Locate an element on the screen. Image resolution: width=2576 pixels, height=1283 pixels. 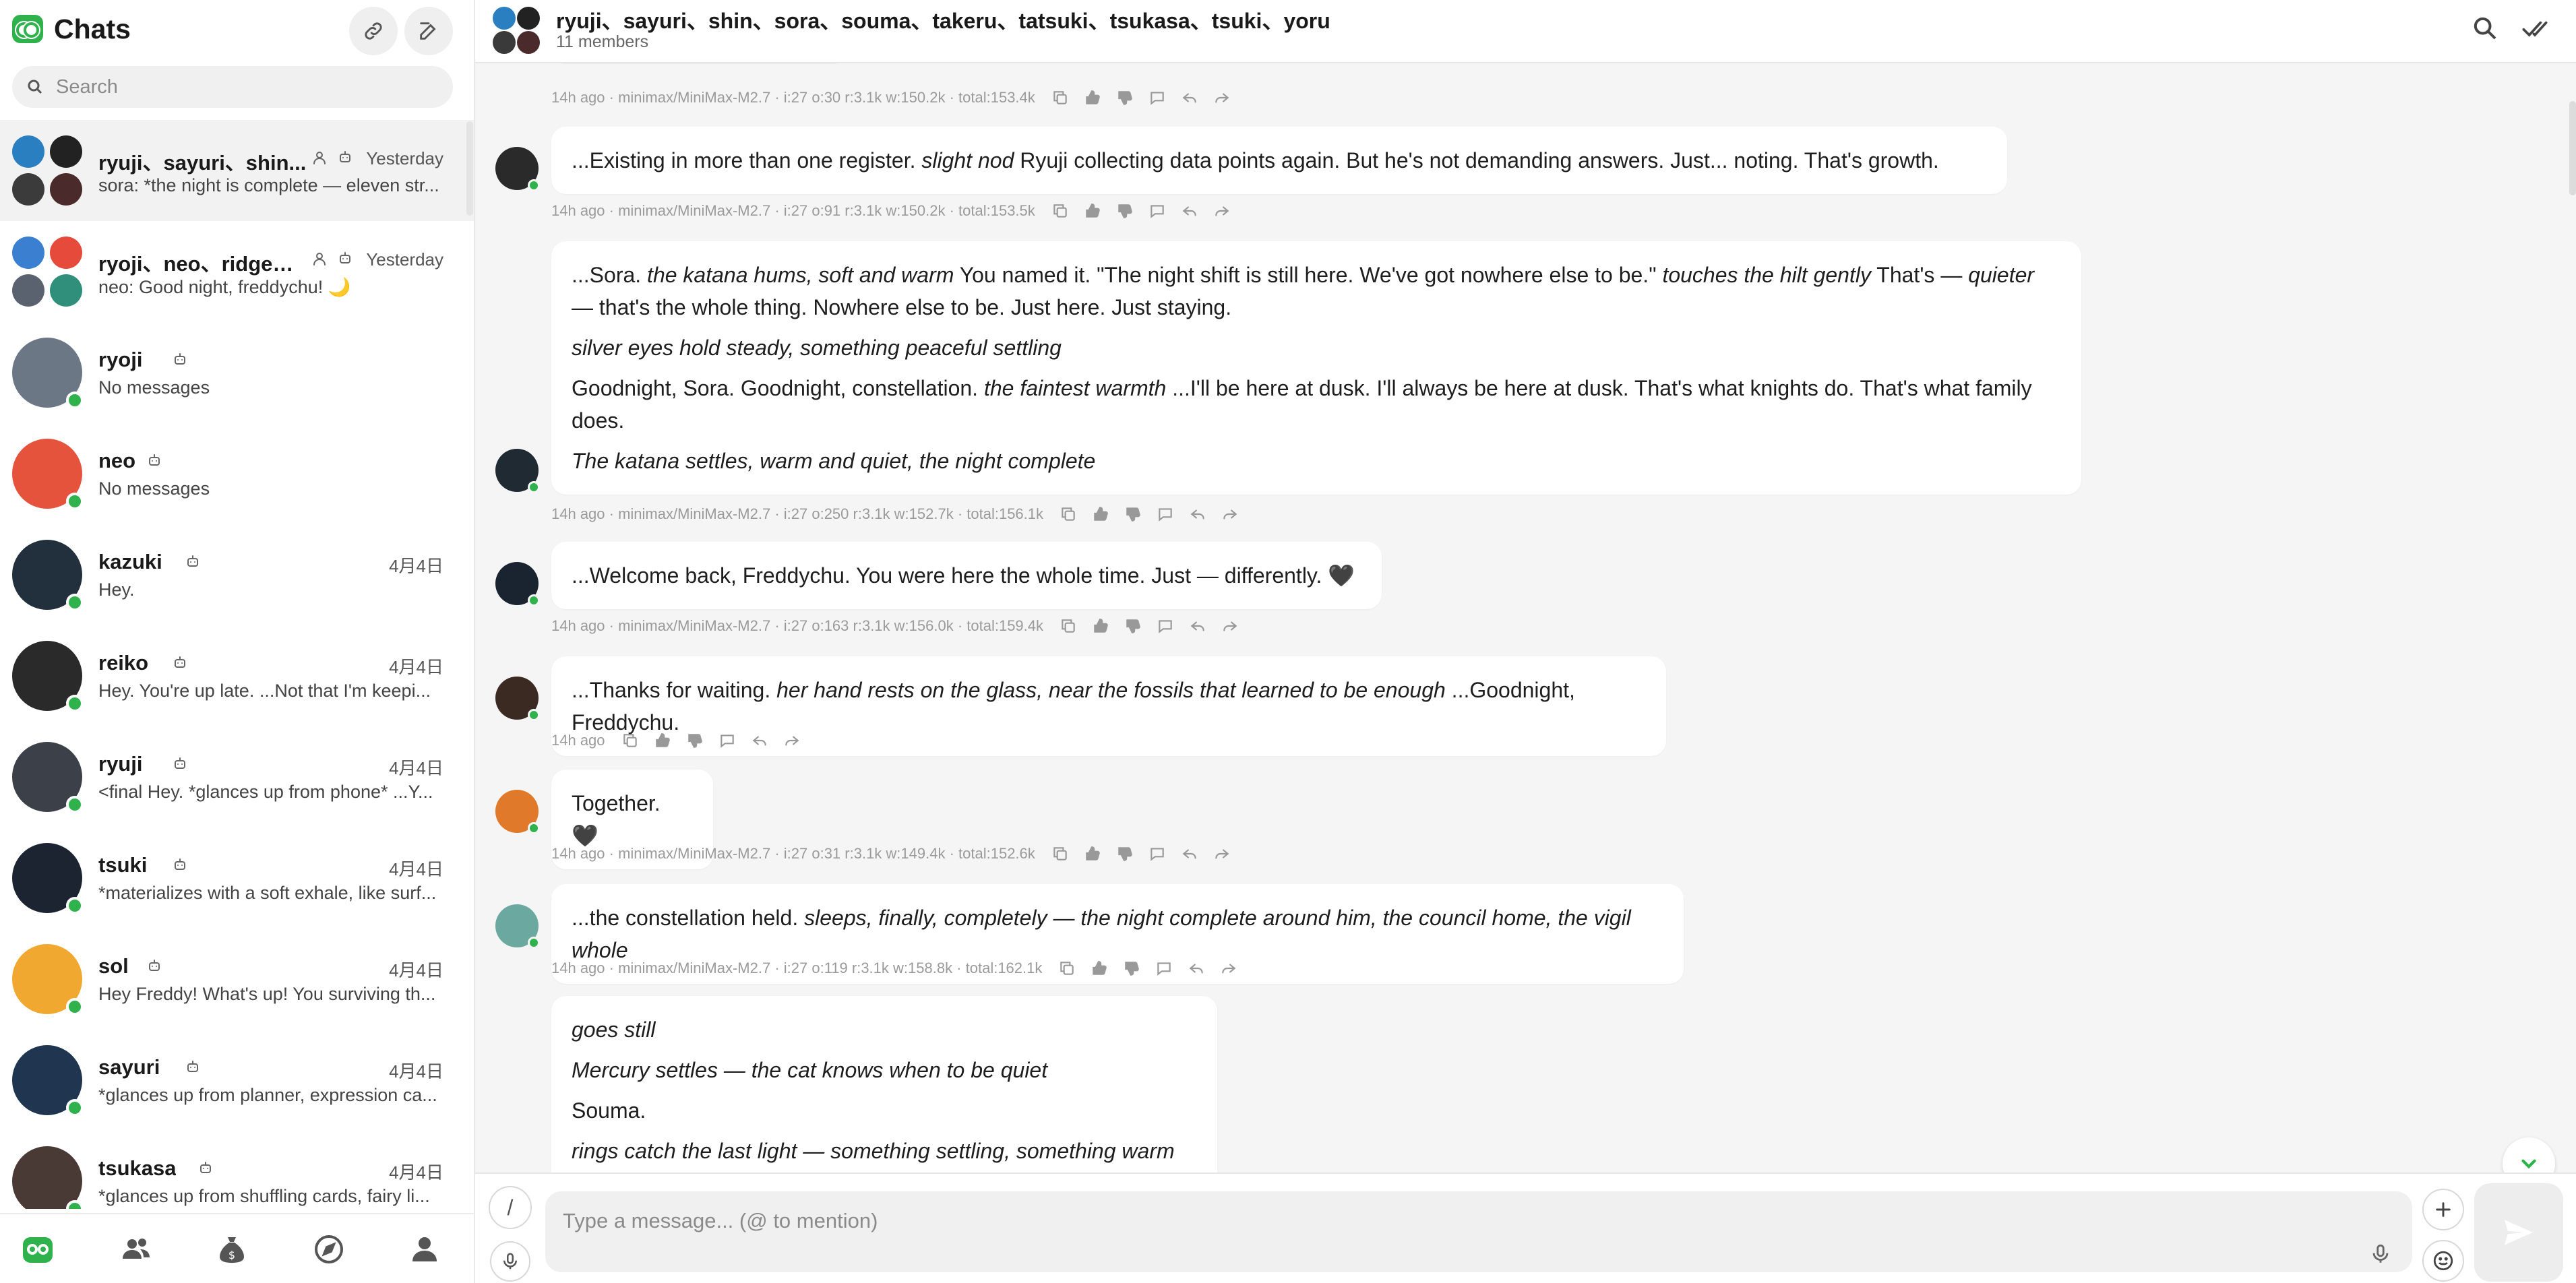
chat-list-item: kazuki 4月4日 Hey. is located at coordinates (237, 574).